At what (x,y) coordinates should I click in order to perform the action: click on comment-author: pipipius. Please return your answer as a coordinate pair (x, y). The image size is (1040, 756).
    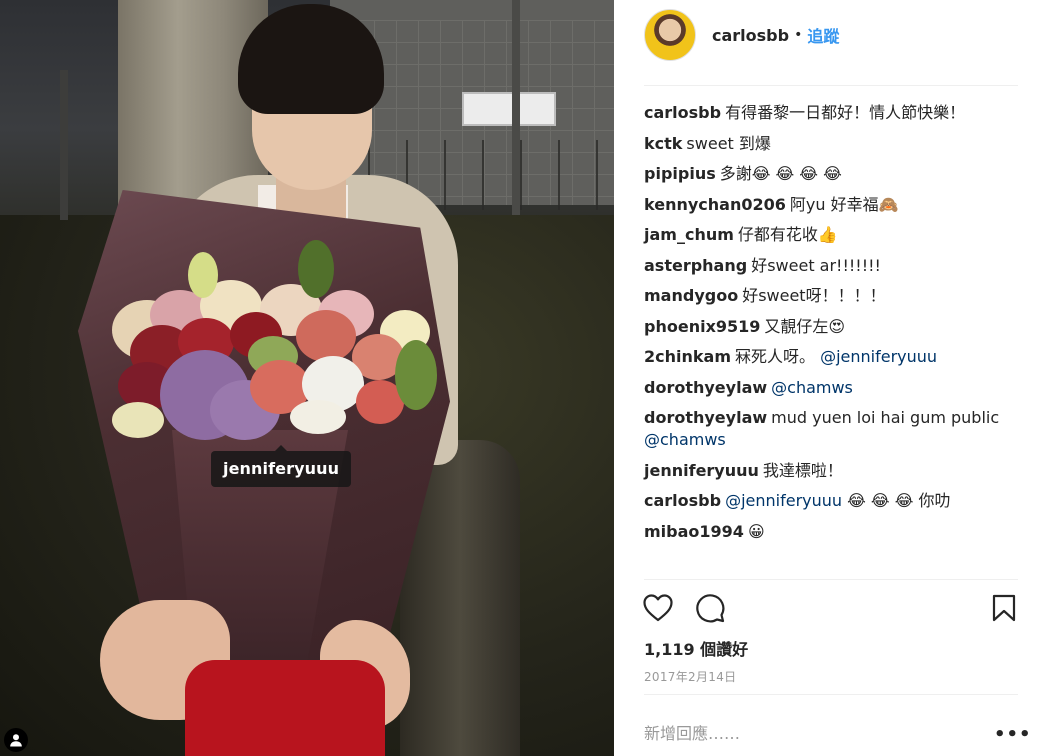
    Looking at the image, I should click on (680, 173).